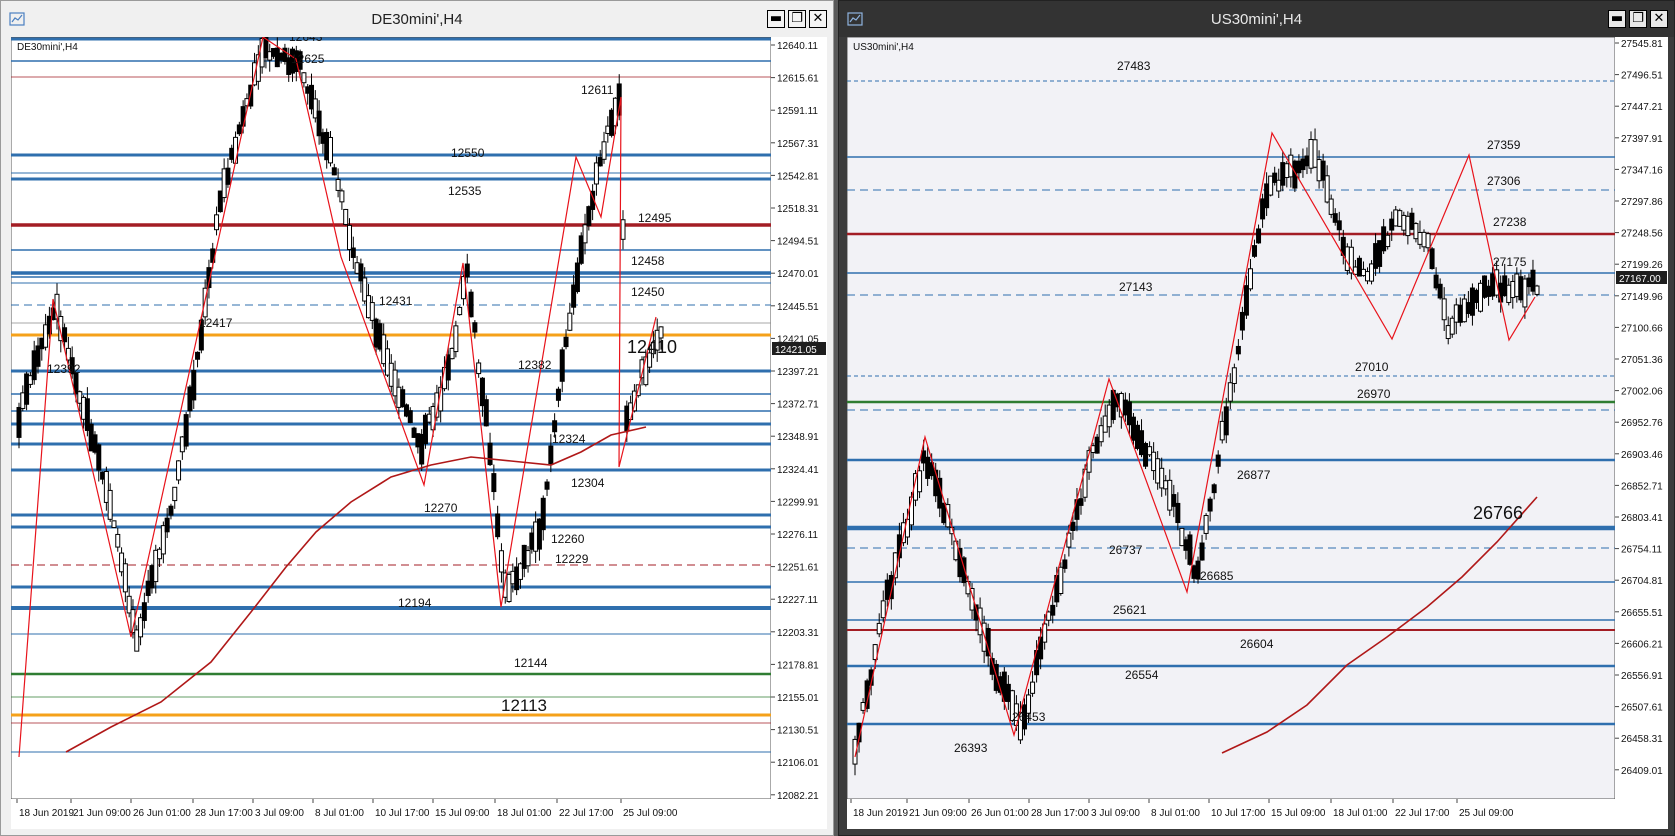  I want to click on time-axis-label: 25 Jul 09:00, so click(1486, 813).